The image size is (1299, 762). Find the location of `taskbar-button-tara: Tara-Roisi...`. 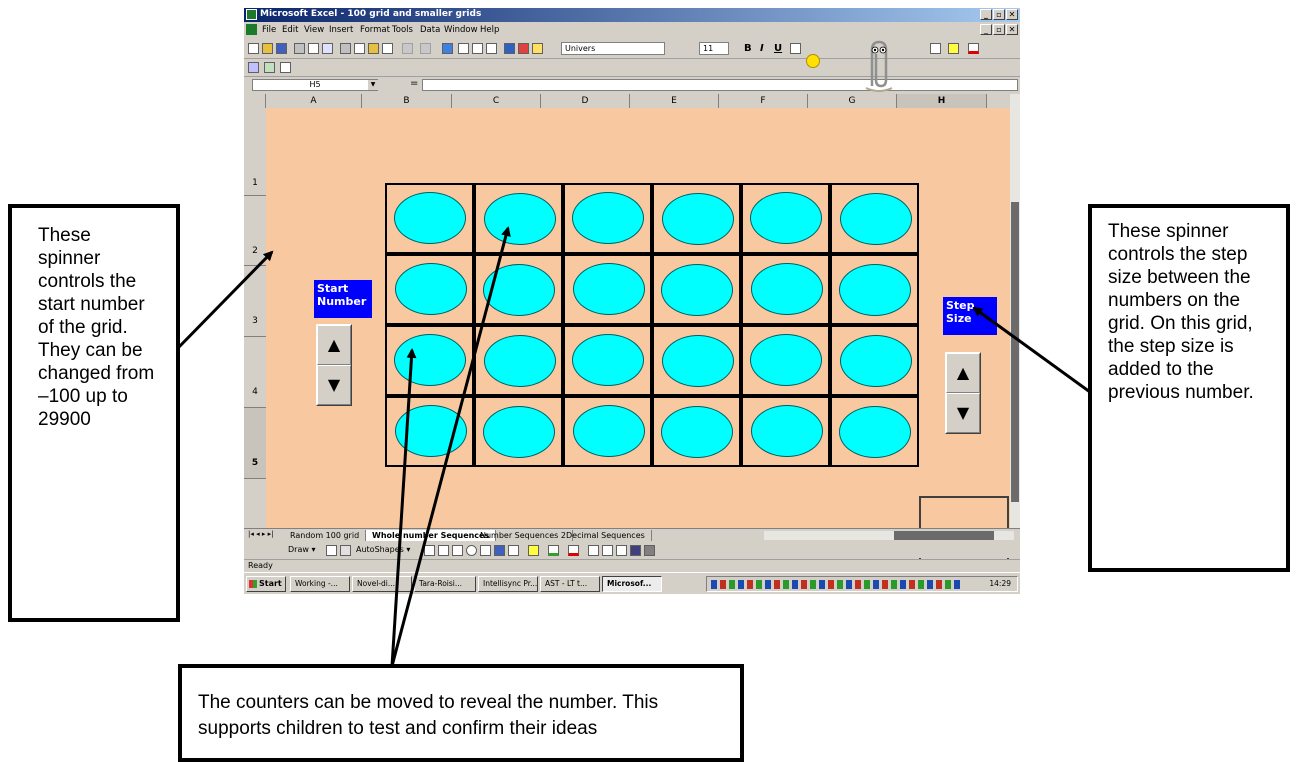

taskbar-button-tara: Tara-Roisi... is located at coordinates (445, 584).